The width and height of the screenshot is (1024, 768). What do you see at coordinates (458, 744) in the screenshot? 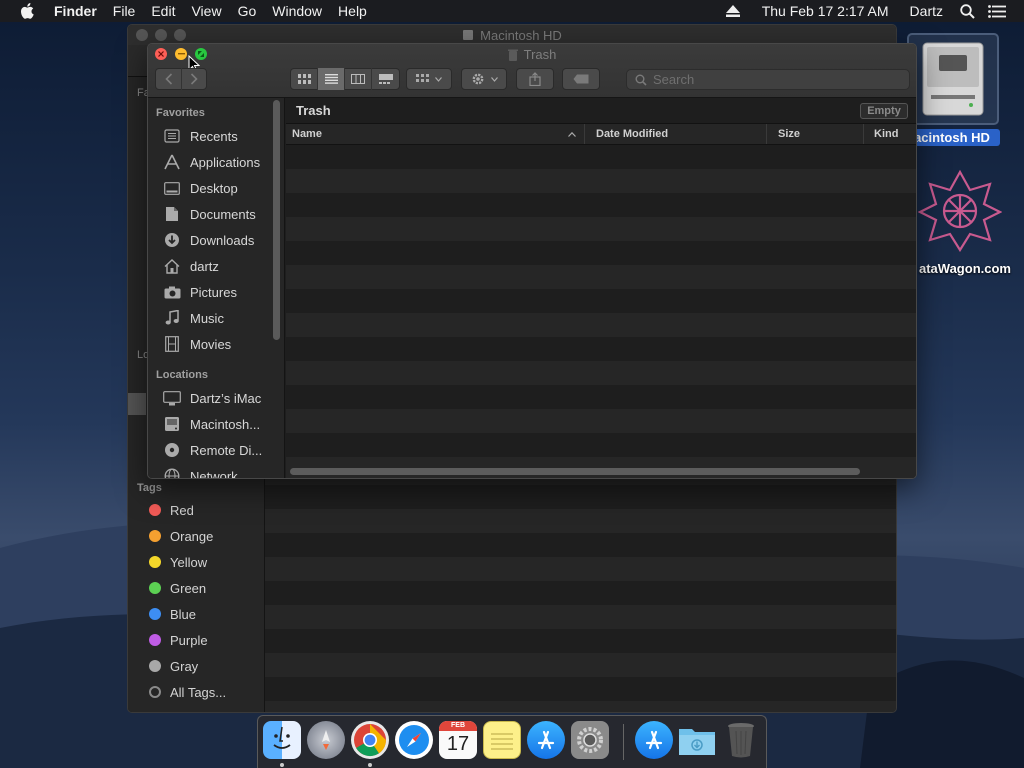
I see `calendar-day: 17` at bounding box center [458, 744].